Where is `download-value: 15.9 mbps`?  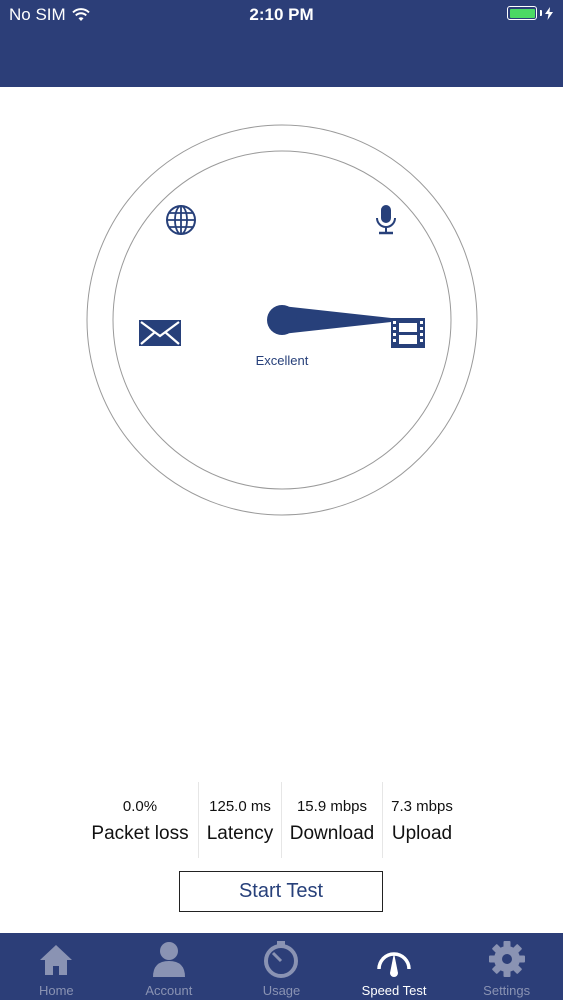 download-value: 15.9 mbps is located at coordinates (332, 806).